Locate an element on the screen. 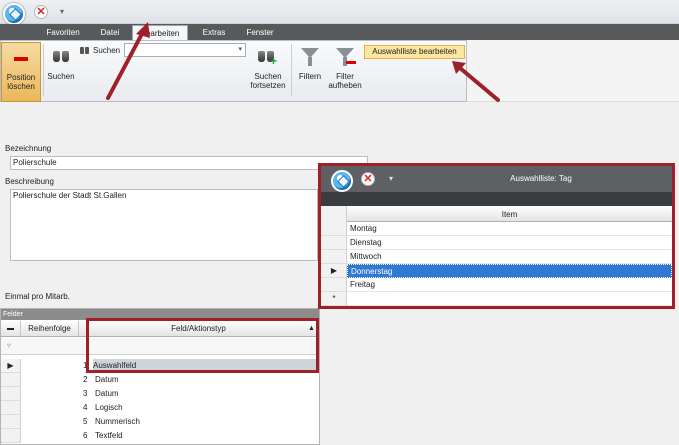 This screenshot has height=445, width=679. title-bar: ✕ ▾ is located at coordinates (339, 12).